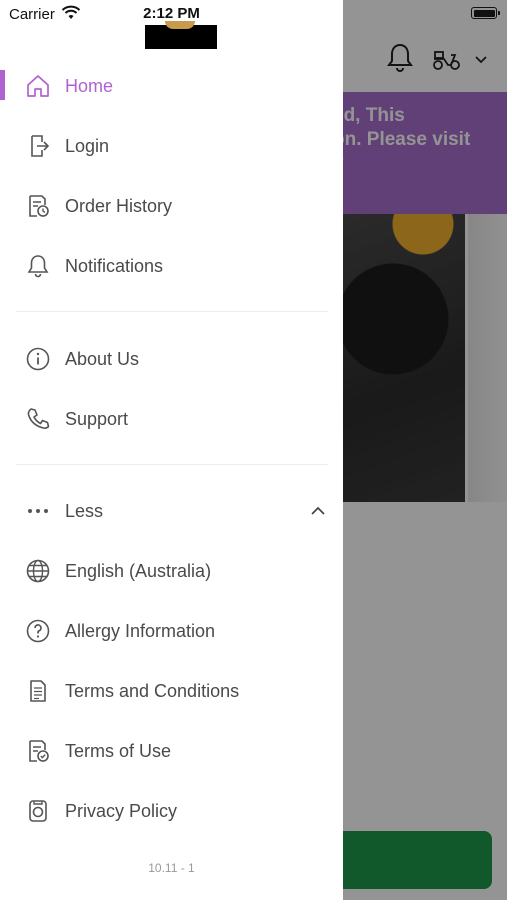 This screenshot has width=507, height=900. What do you see at coordinates (38, 266) in the screenshot?
I see `bell-icon` at bounding box center [38, 266].